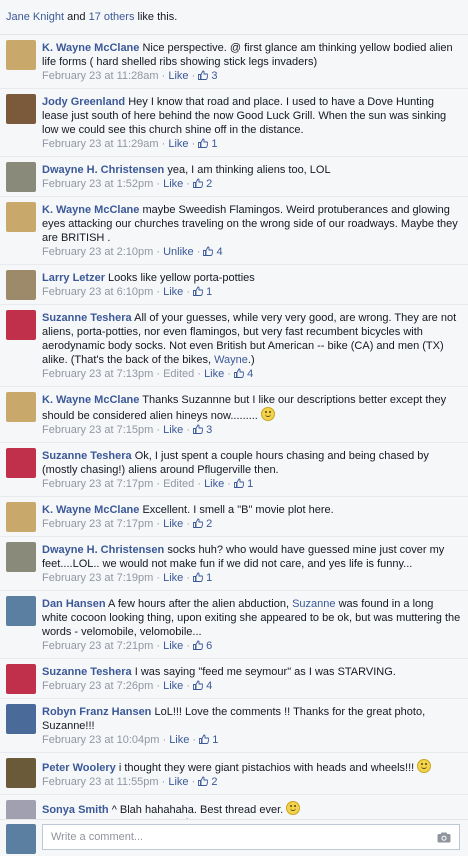 The height and width of the screenshot is (856, 468). I want to click on likes-text-middle: and, so click(76, 17).